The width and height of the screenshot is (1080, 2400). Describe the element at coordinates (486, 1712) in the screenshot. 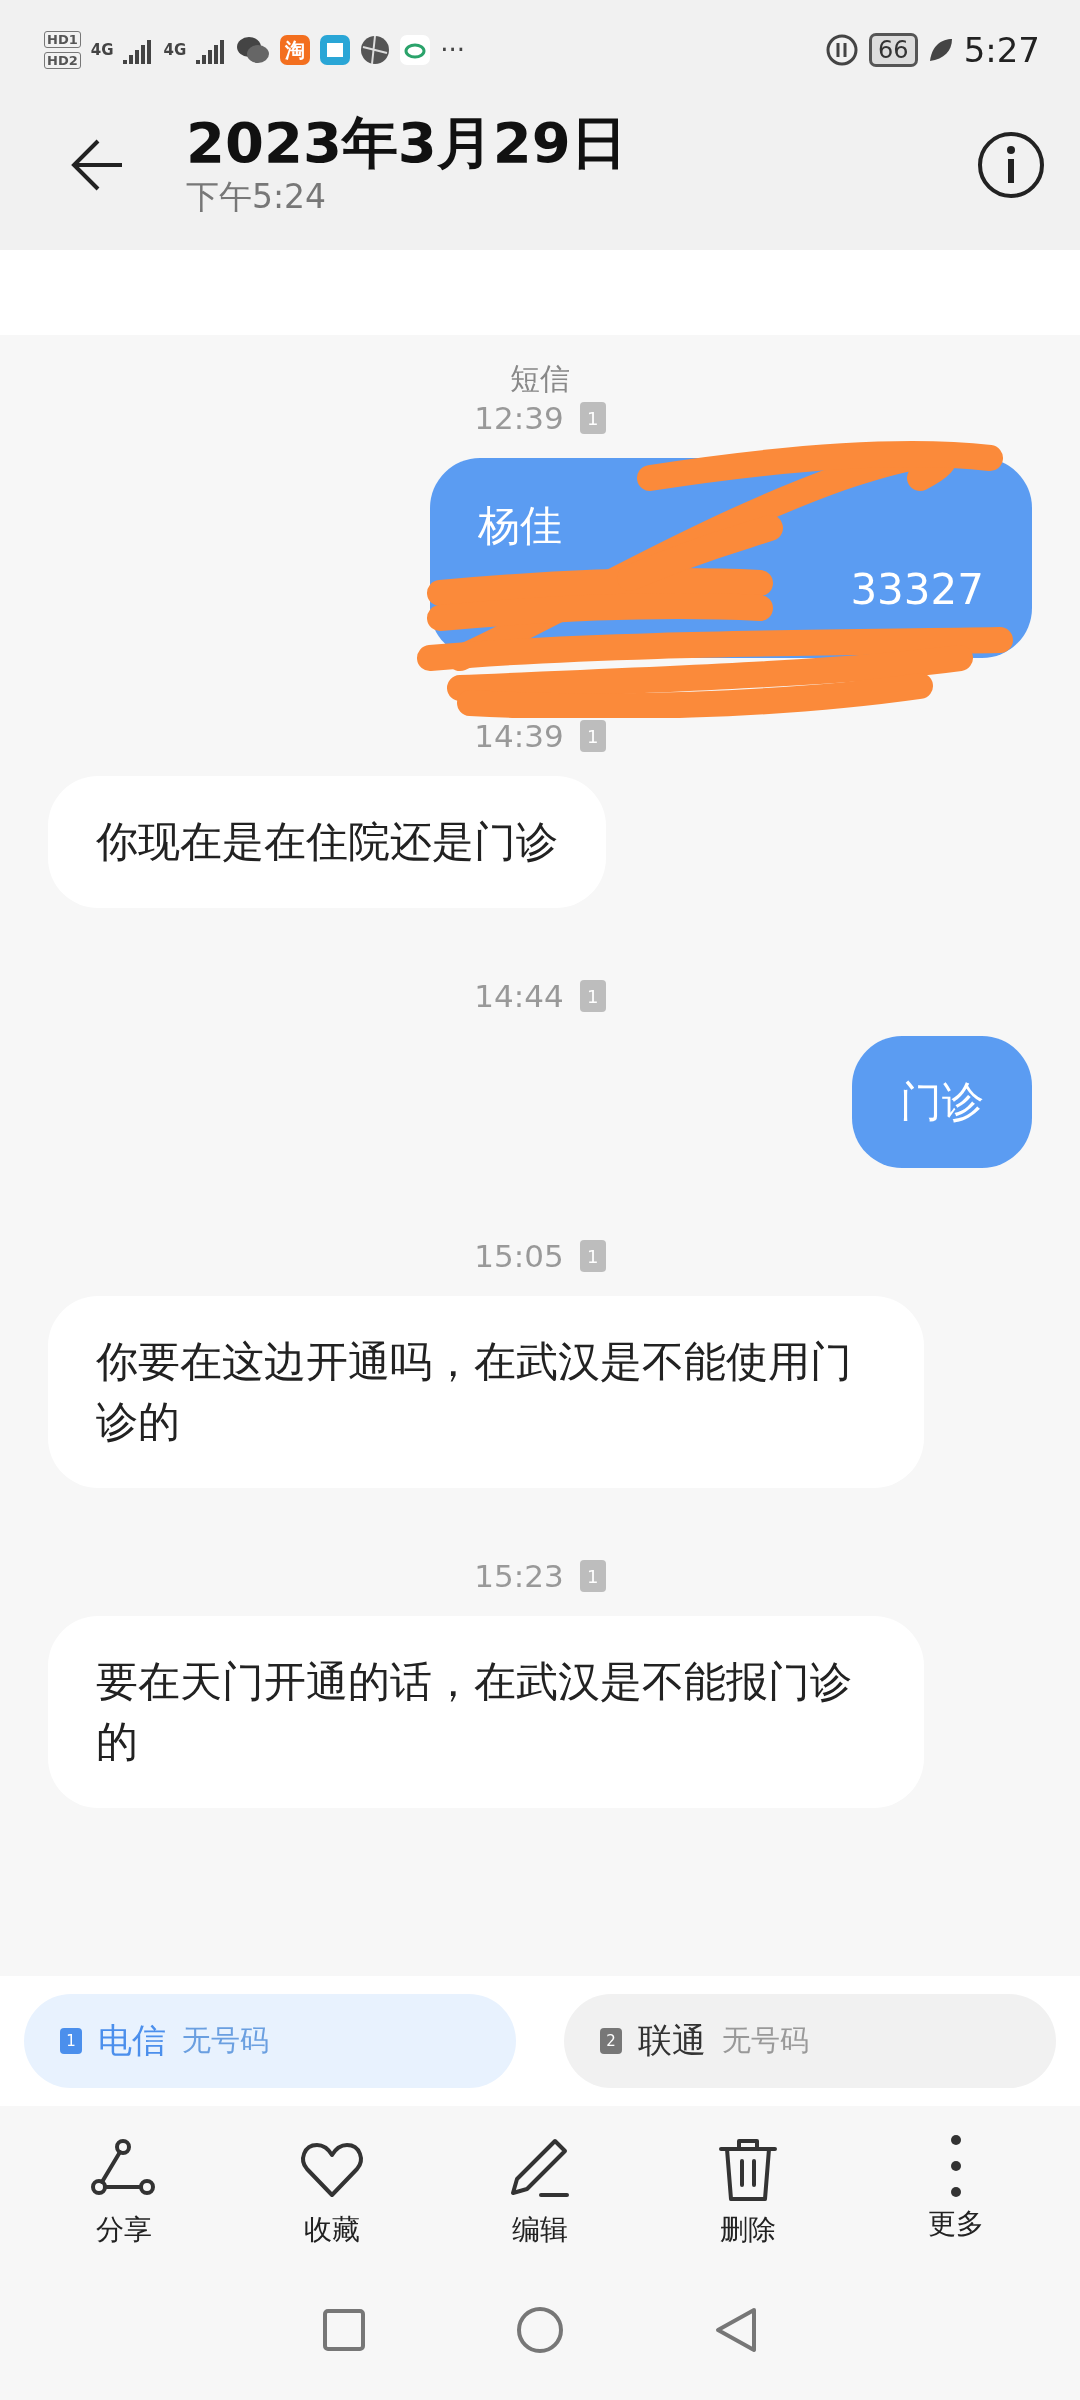

I see `received-message: 要在天门开通的话，在武汉是不能报门诊的` at that location.